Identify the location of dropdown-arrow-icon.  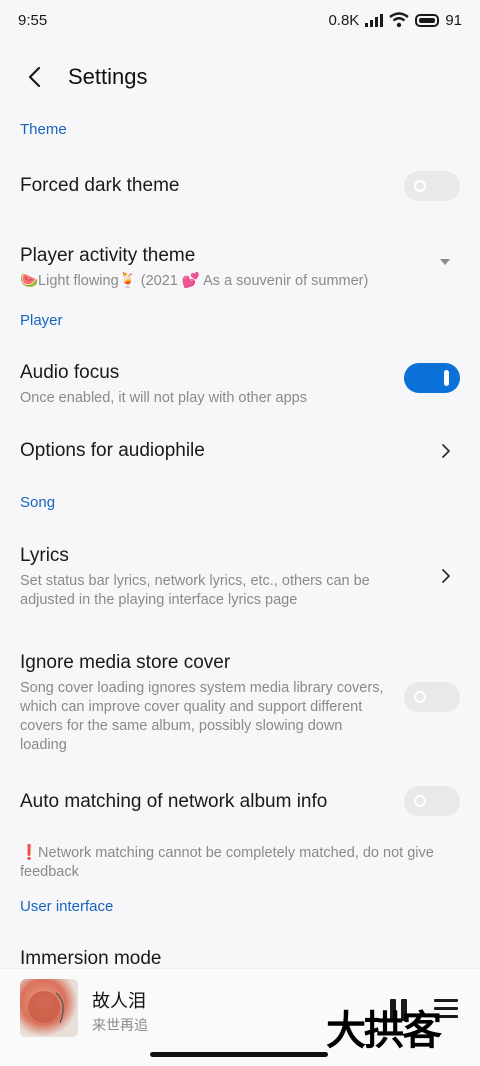
(445, 262).